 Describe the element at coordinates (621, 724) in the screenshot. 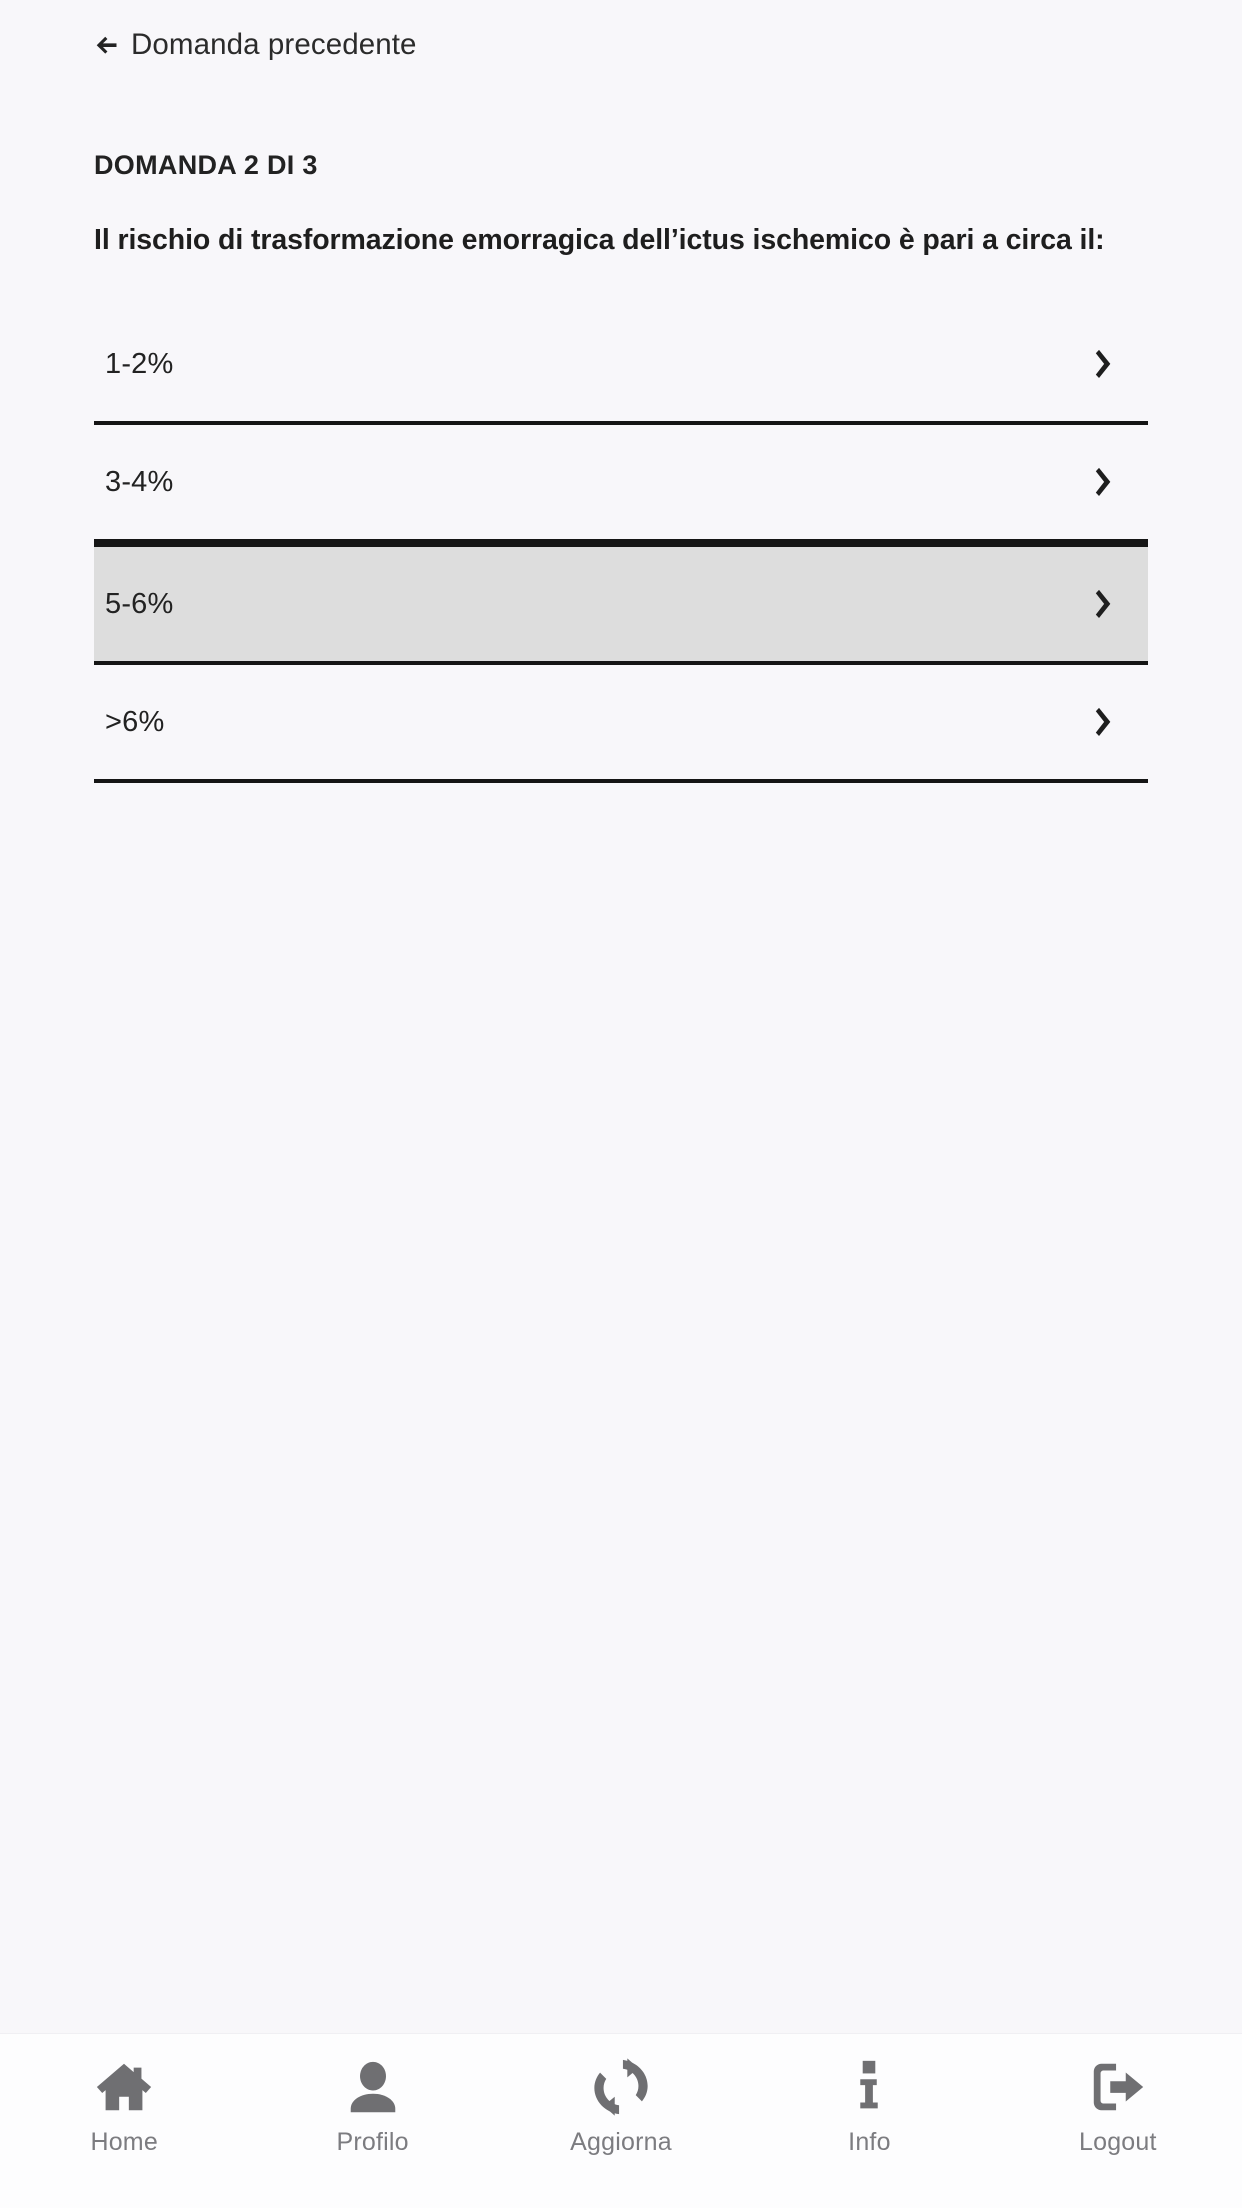

I see `answer-option-row: >6%` at that location.